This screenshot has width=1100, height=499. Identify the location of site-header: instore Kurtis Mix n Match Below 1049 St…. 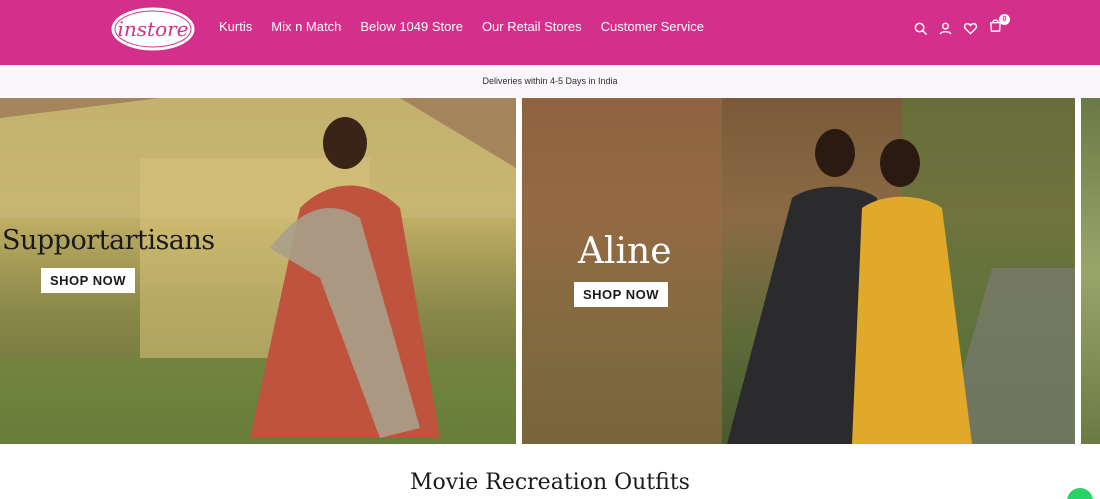
(550, 32).